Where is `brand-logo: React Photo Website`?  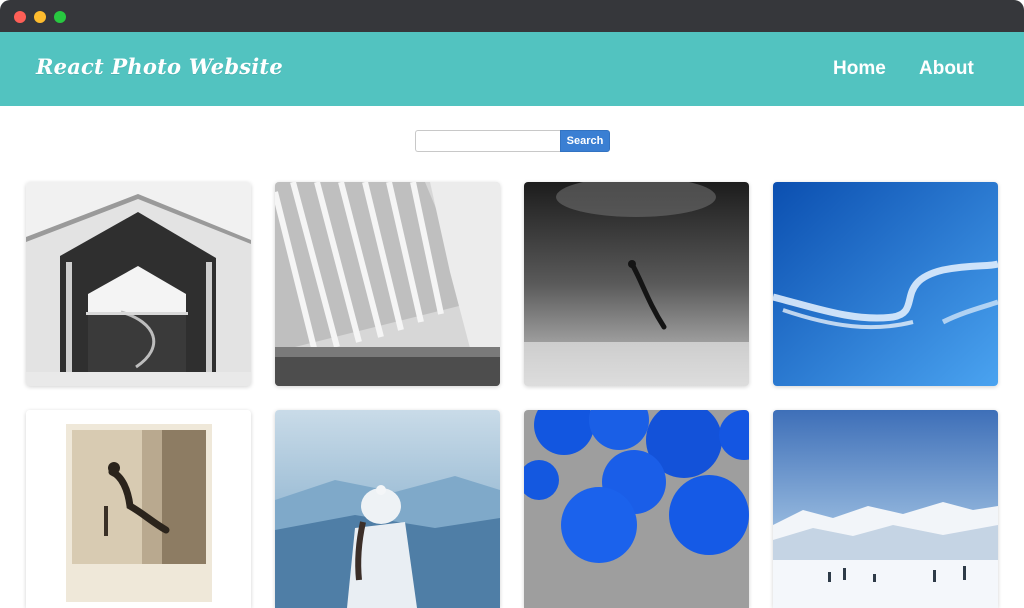 brand-logo: React Photo Website is located at coordinates (159, 66).